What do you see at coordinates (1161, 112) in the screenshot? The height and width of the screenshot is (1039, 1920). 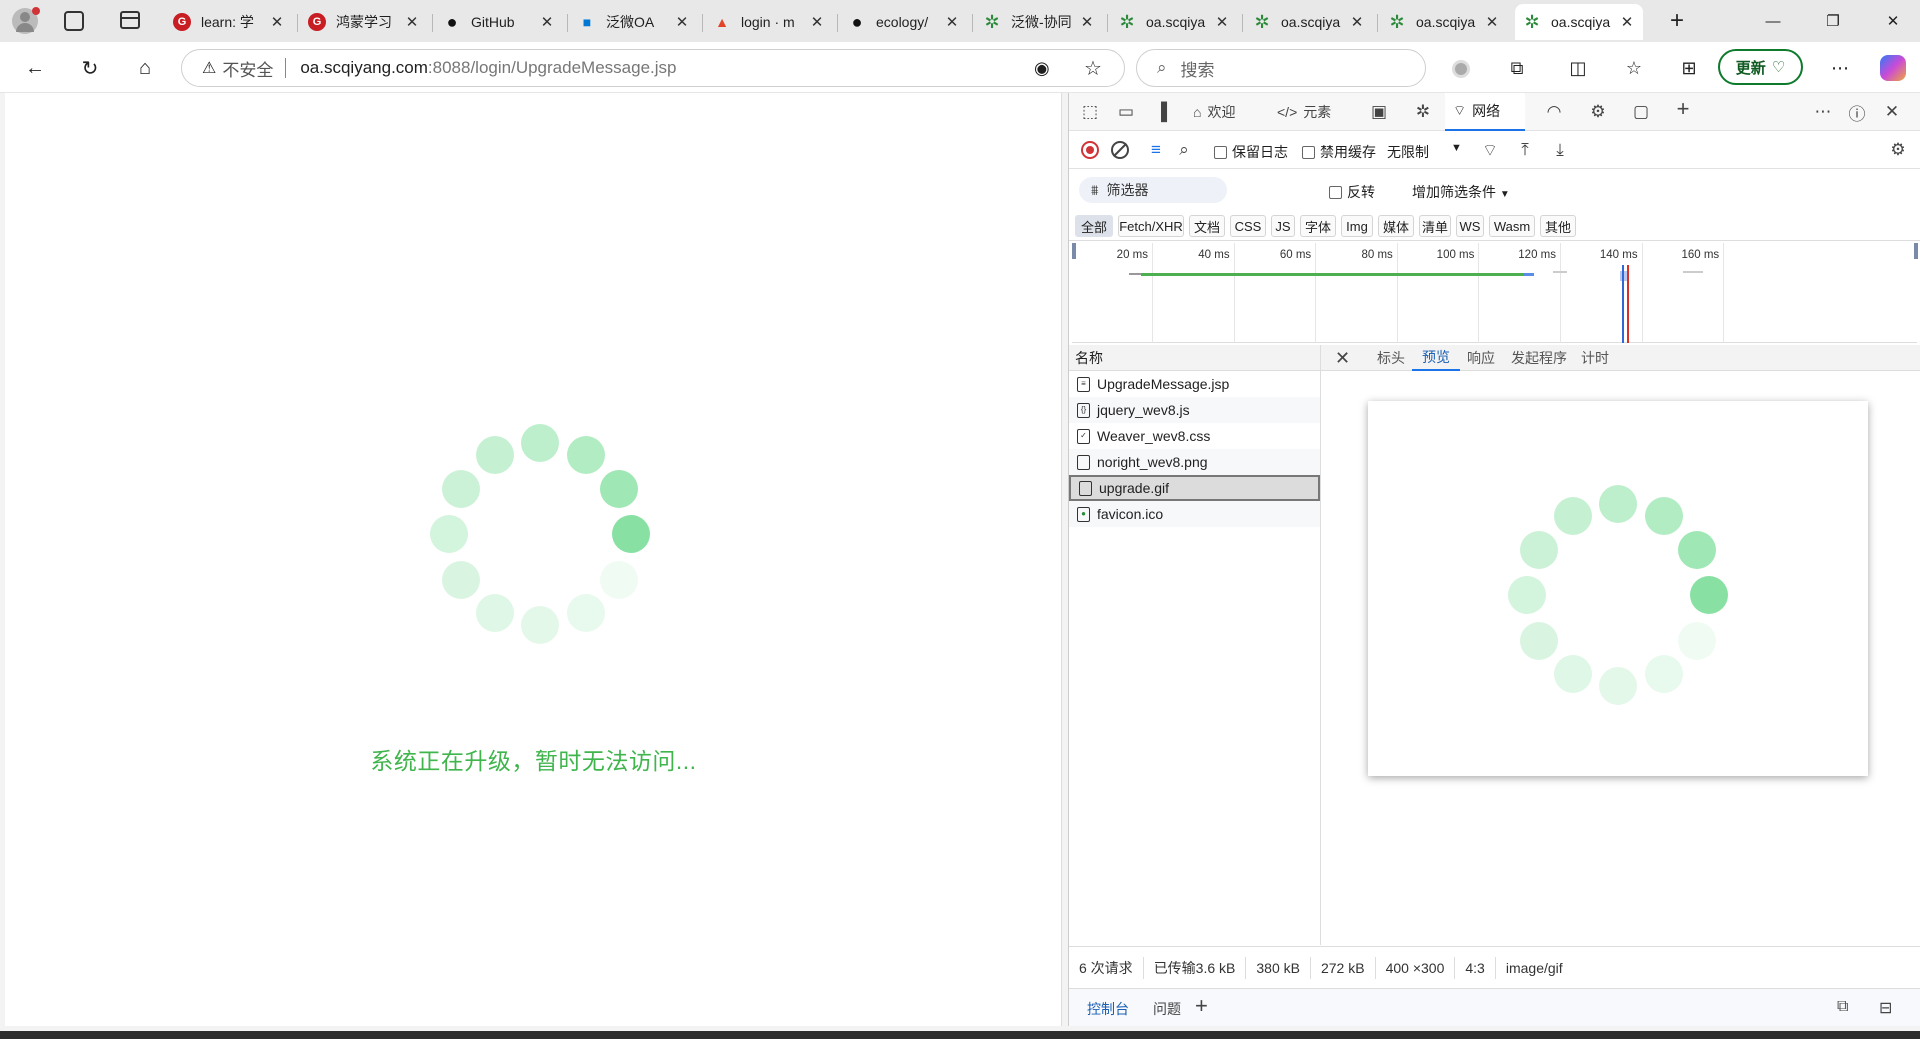 I see `dock-icon: ▐` at bounding box center [1161, 112].